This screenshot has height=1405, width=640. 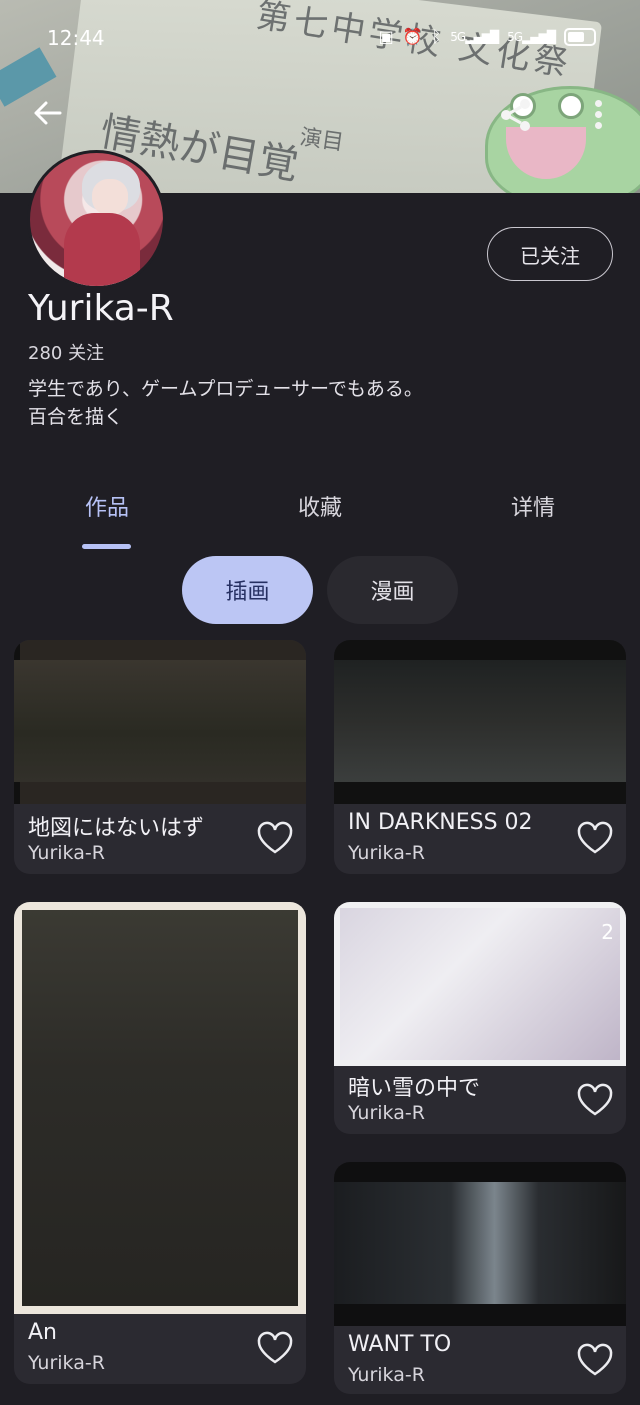 What do you see at coordinates (412, 36) in the screenshot?
I see `alarm-icon: ⏰` at bounding box center [412, 36].